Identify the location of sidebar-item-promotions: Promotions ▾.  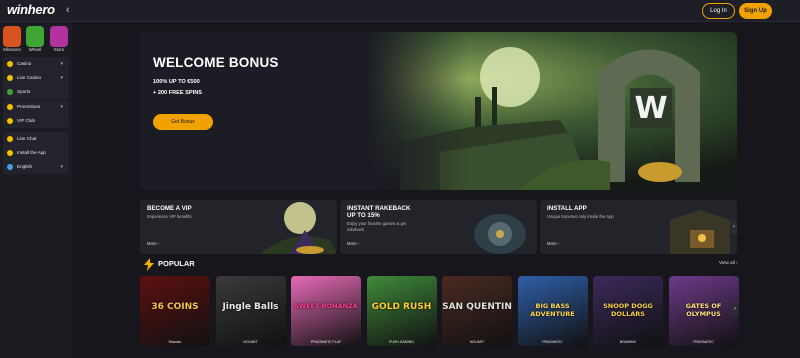
(36, 107).